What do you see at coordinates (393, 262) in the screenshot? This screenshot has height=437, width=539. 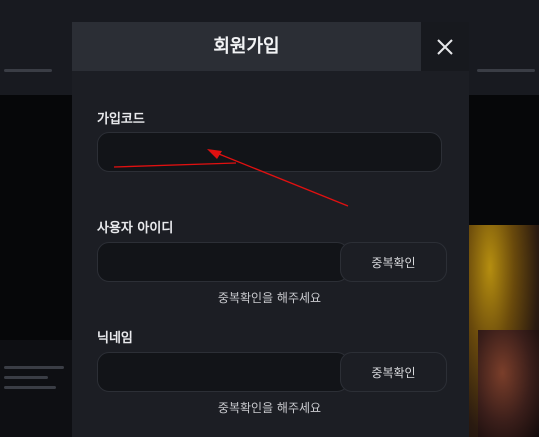 I see `user-id-check-button: 중복확인` at bounding box center [393, 262].